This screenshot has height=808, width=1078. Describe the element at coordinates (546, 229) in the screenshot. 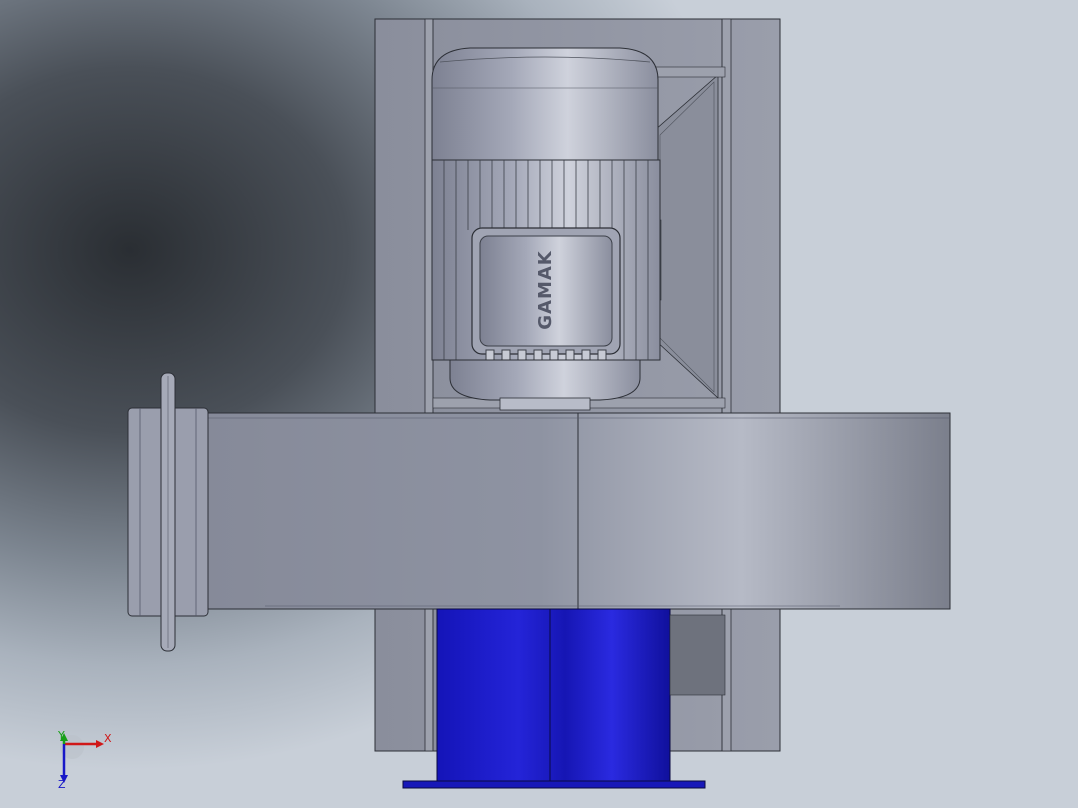

I see `motor: GAMAK` at that location.